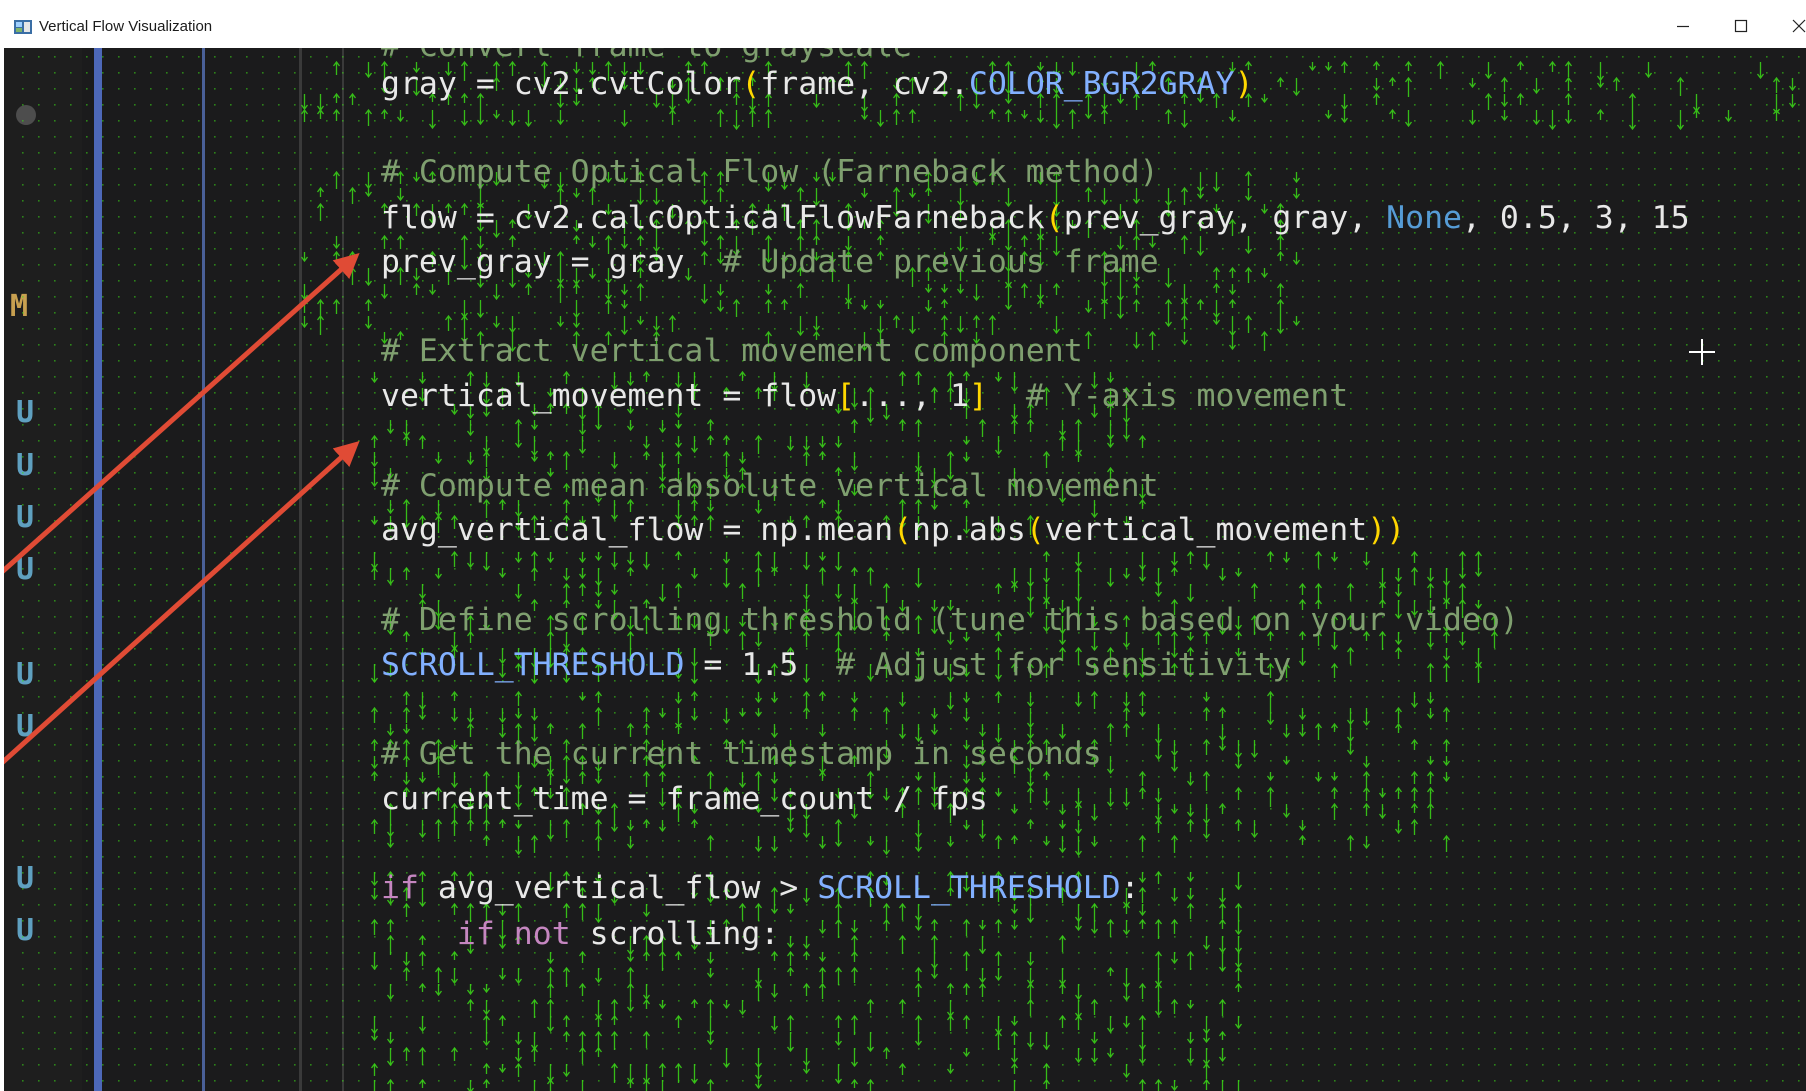 The height and width of the screenshot is (1091, 1806). I want to click on close-icon, so click(1799, 26).